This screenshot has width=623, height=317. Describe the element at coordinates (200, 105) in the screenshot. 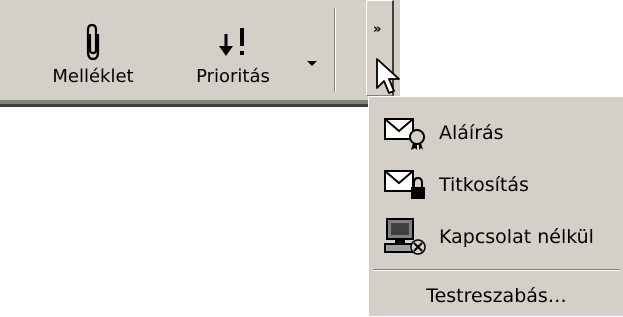

I see `toolbar-border-dark` at that location.